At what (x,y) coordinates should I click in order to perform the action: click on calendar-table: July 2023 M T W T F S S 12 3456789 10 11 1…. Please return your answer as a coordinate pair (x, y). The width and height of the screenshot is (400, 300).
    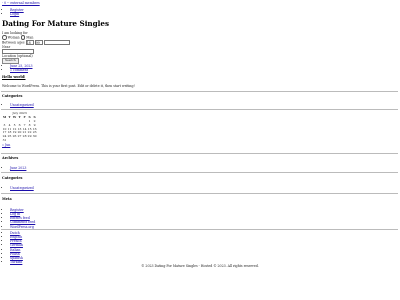
    Looking at the image, I should click on (19, 127).